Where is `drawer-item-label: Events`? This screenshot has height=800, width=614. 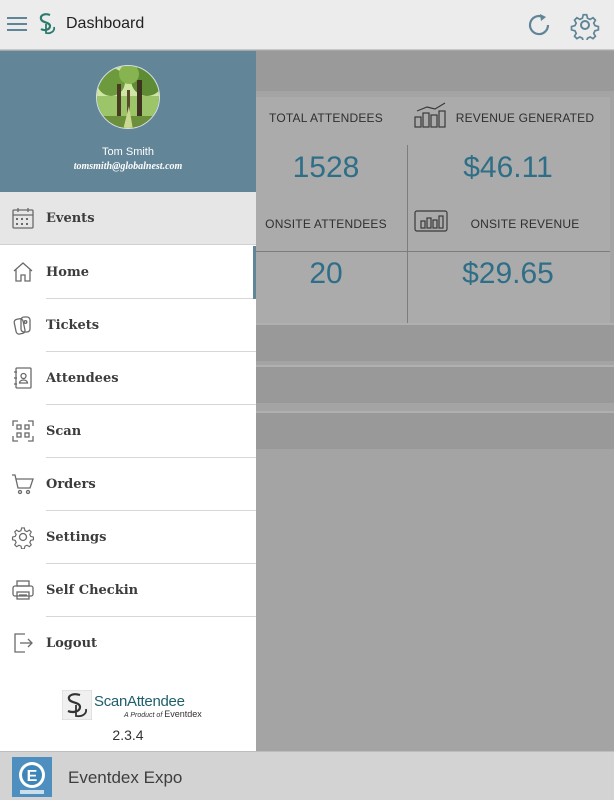
drawer-item-label: Events is located at coordinates (70, 218).